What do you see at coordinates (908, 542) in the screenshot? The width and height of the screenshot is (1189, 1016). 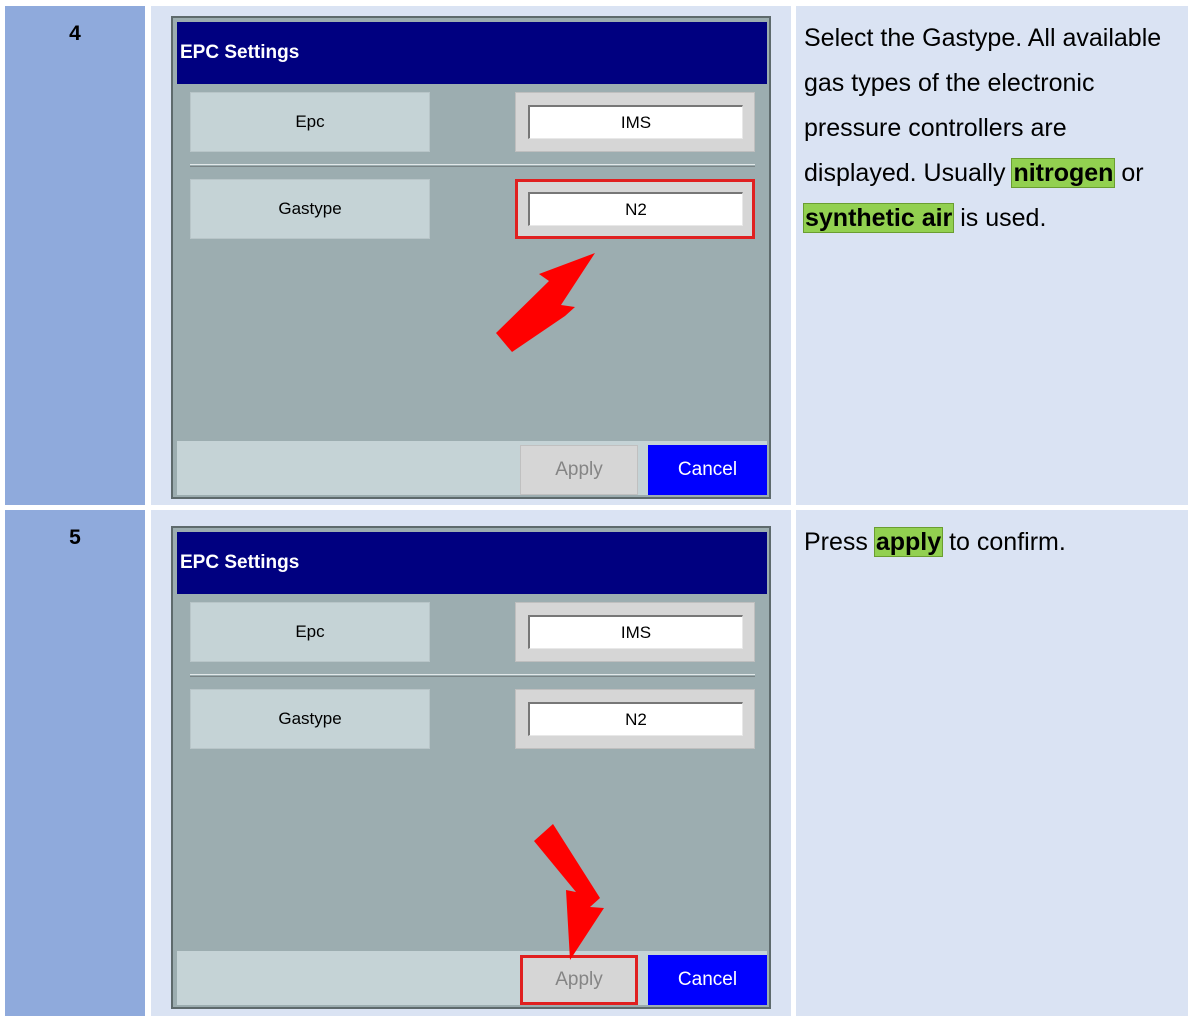 I see `keyword-highlight: apply` at bounding box center [908, 542].